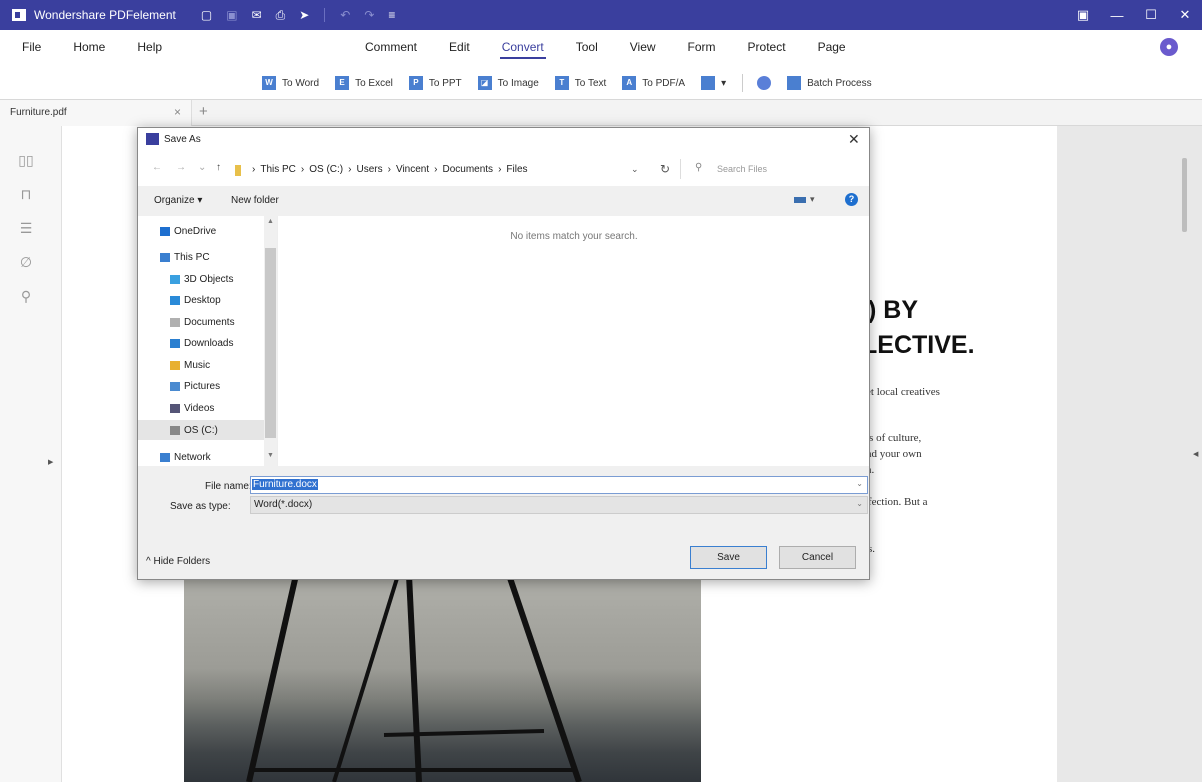  I want to click on redo-icon: ↷, so click(369, 15).